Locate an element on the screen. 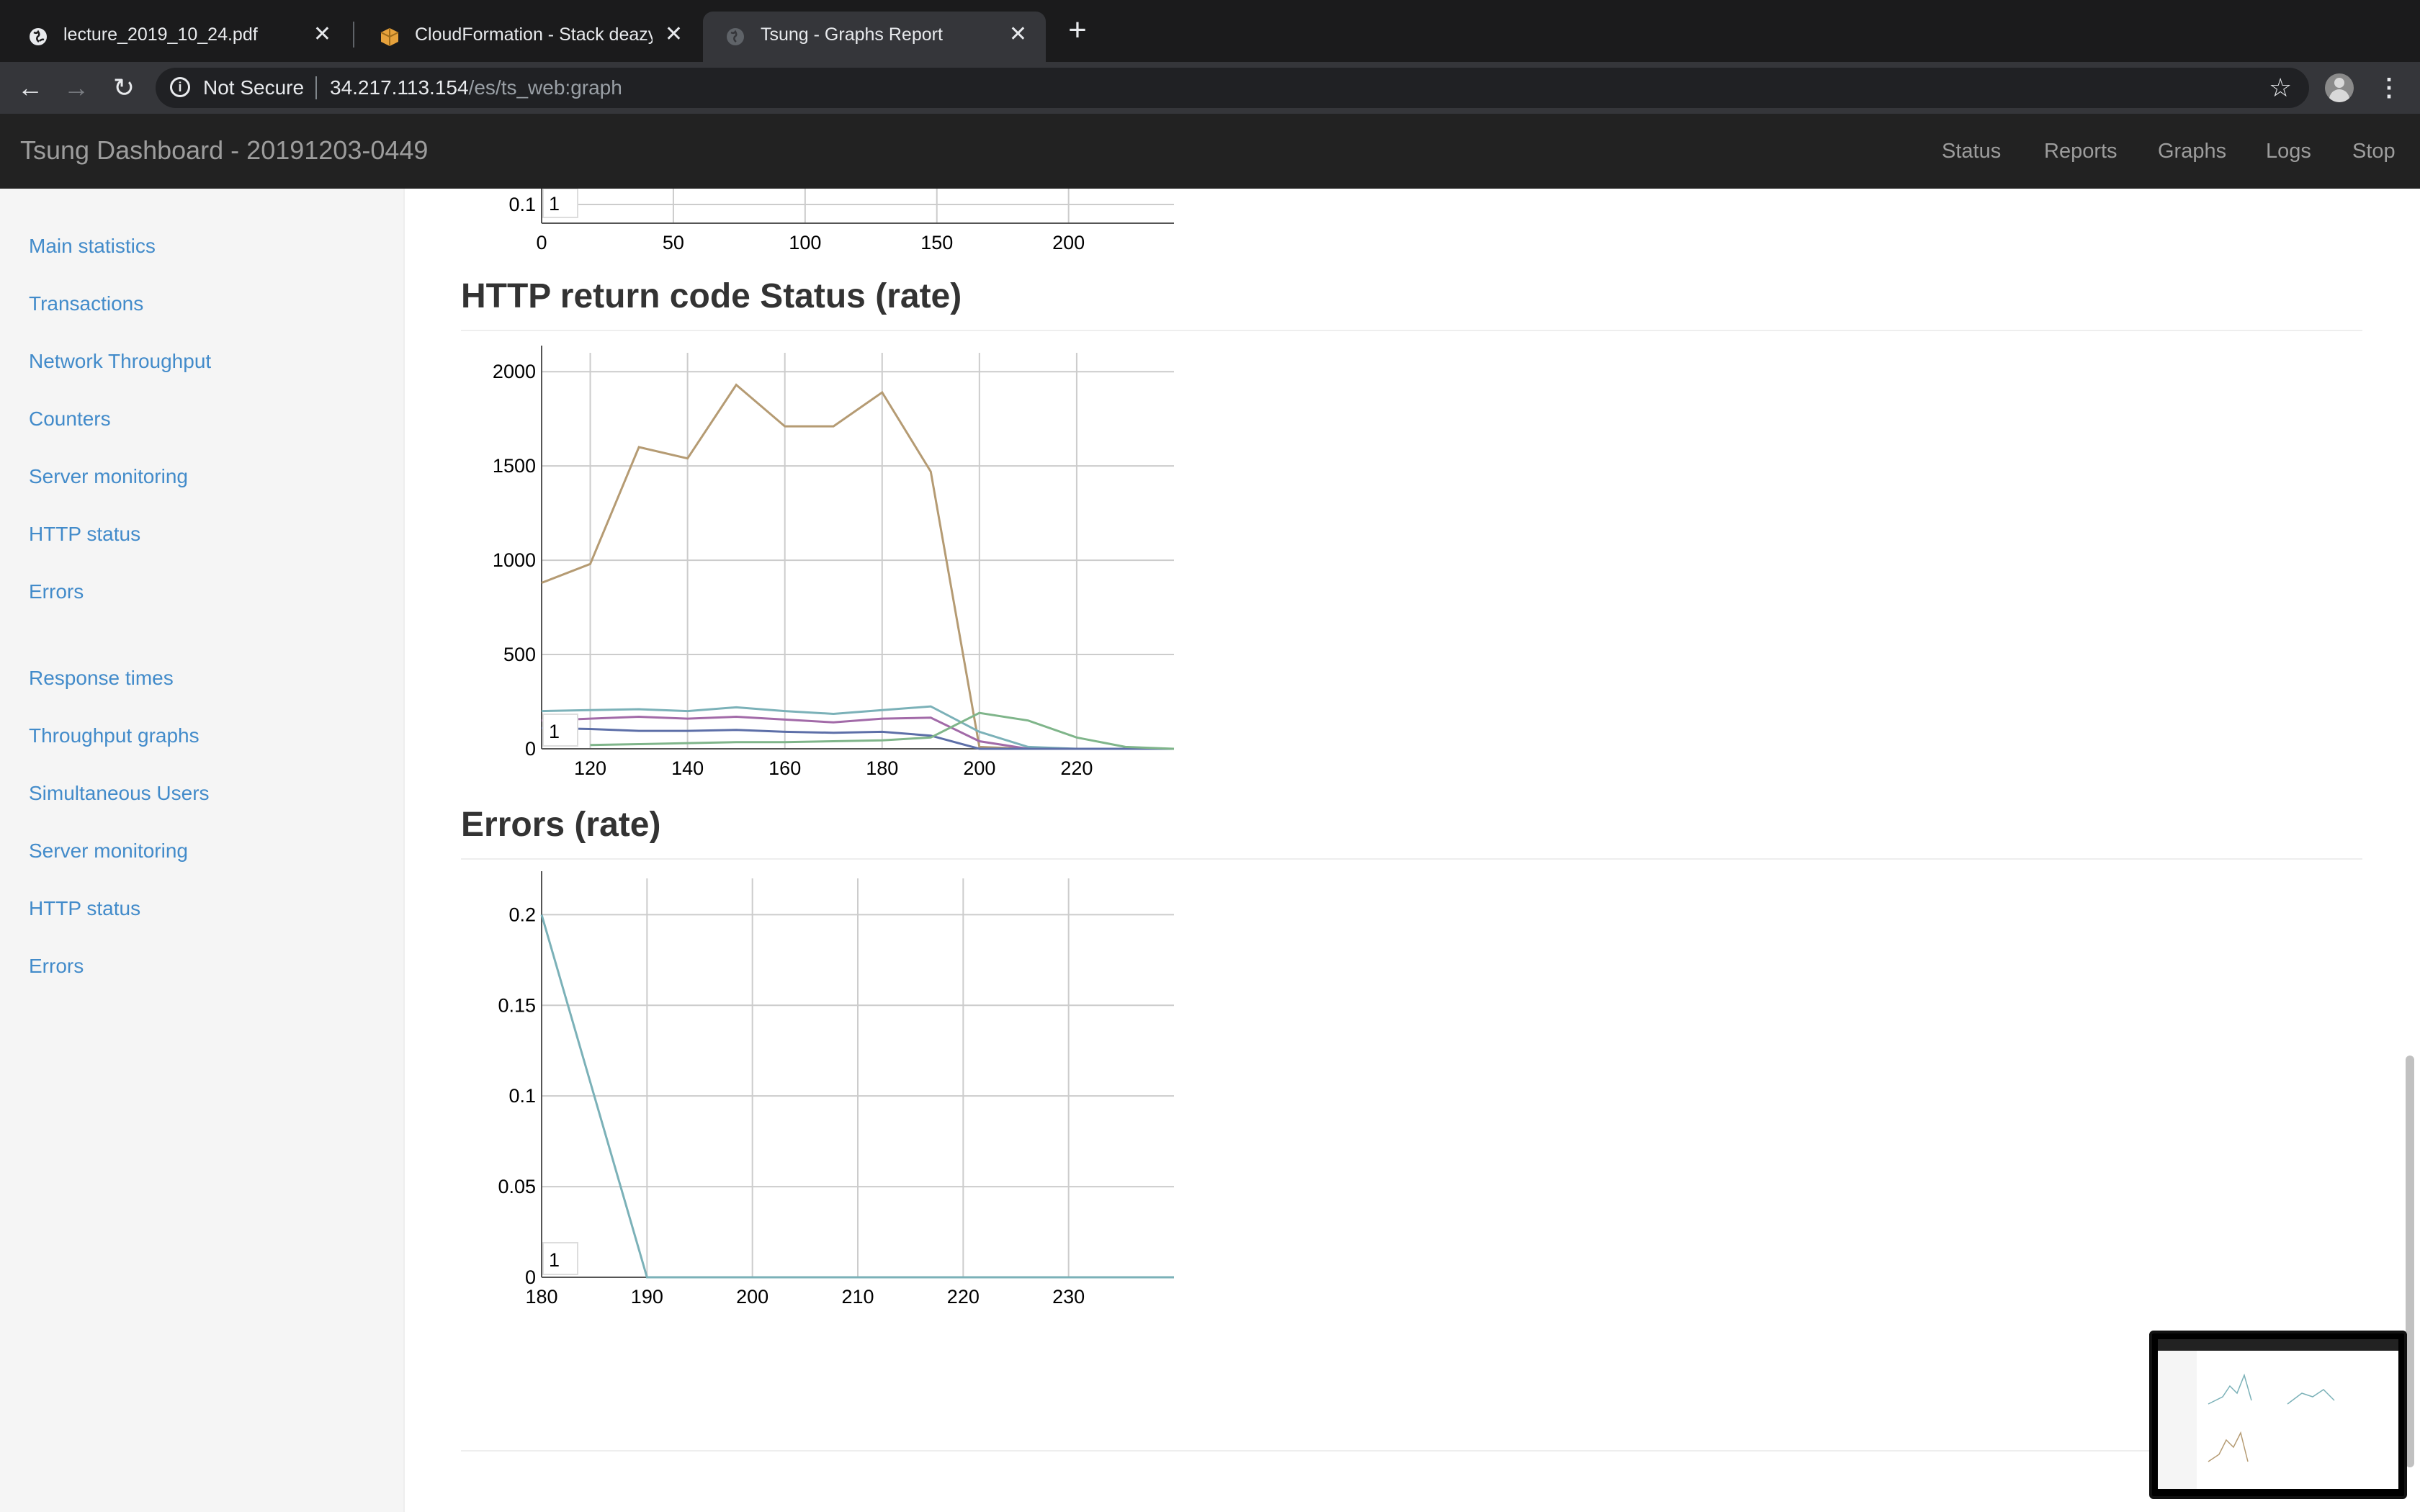  reload-icon: ↻ is located at coordinates (124, 88).